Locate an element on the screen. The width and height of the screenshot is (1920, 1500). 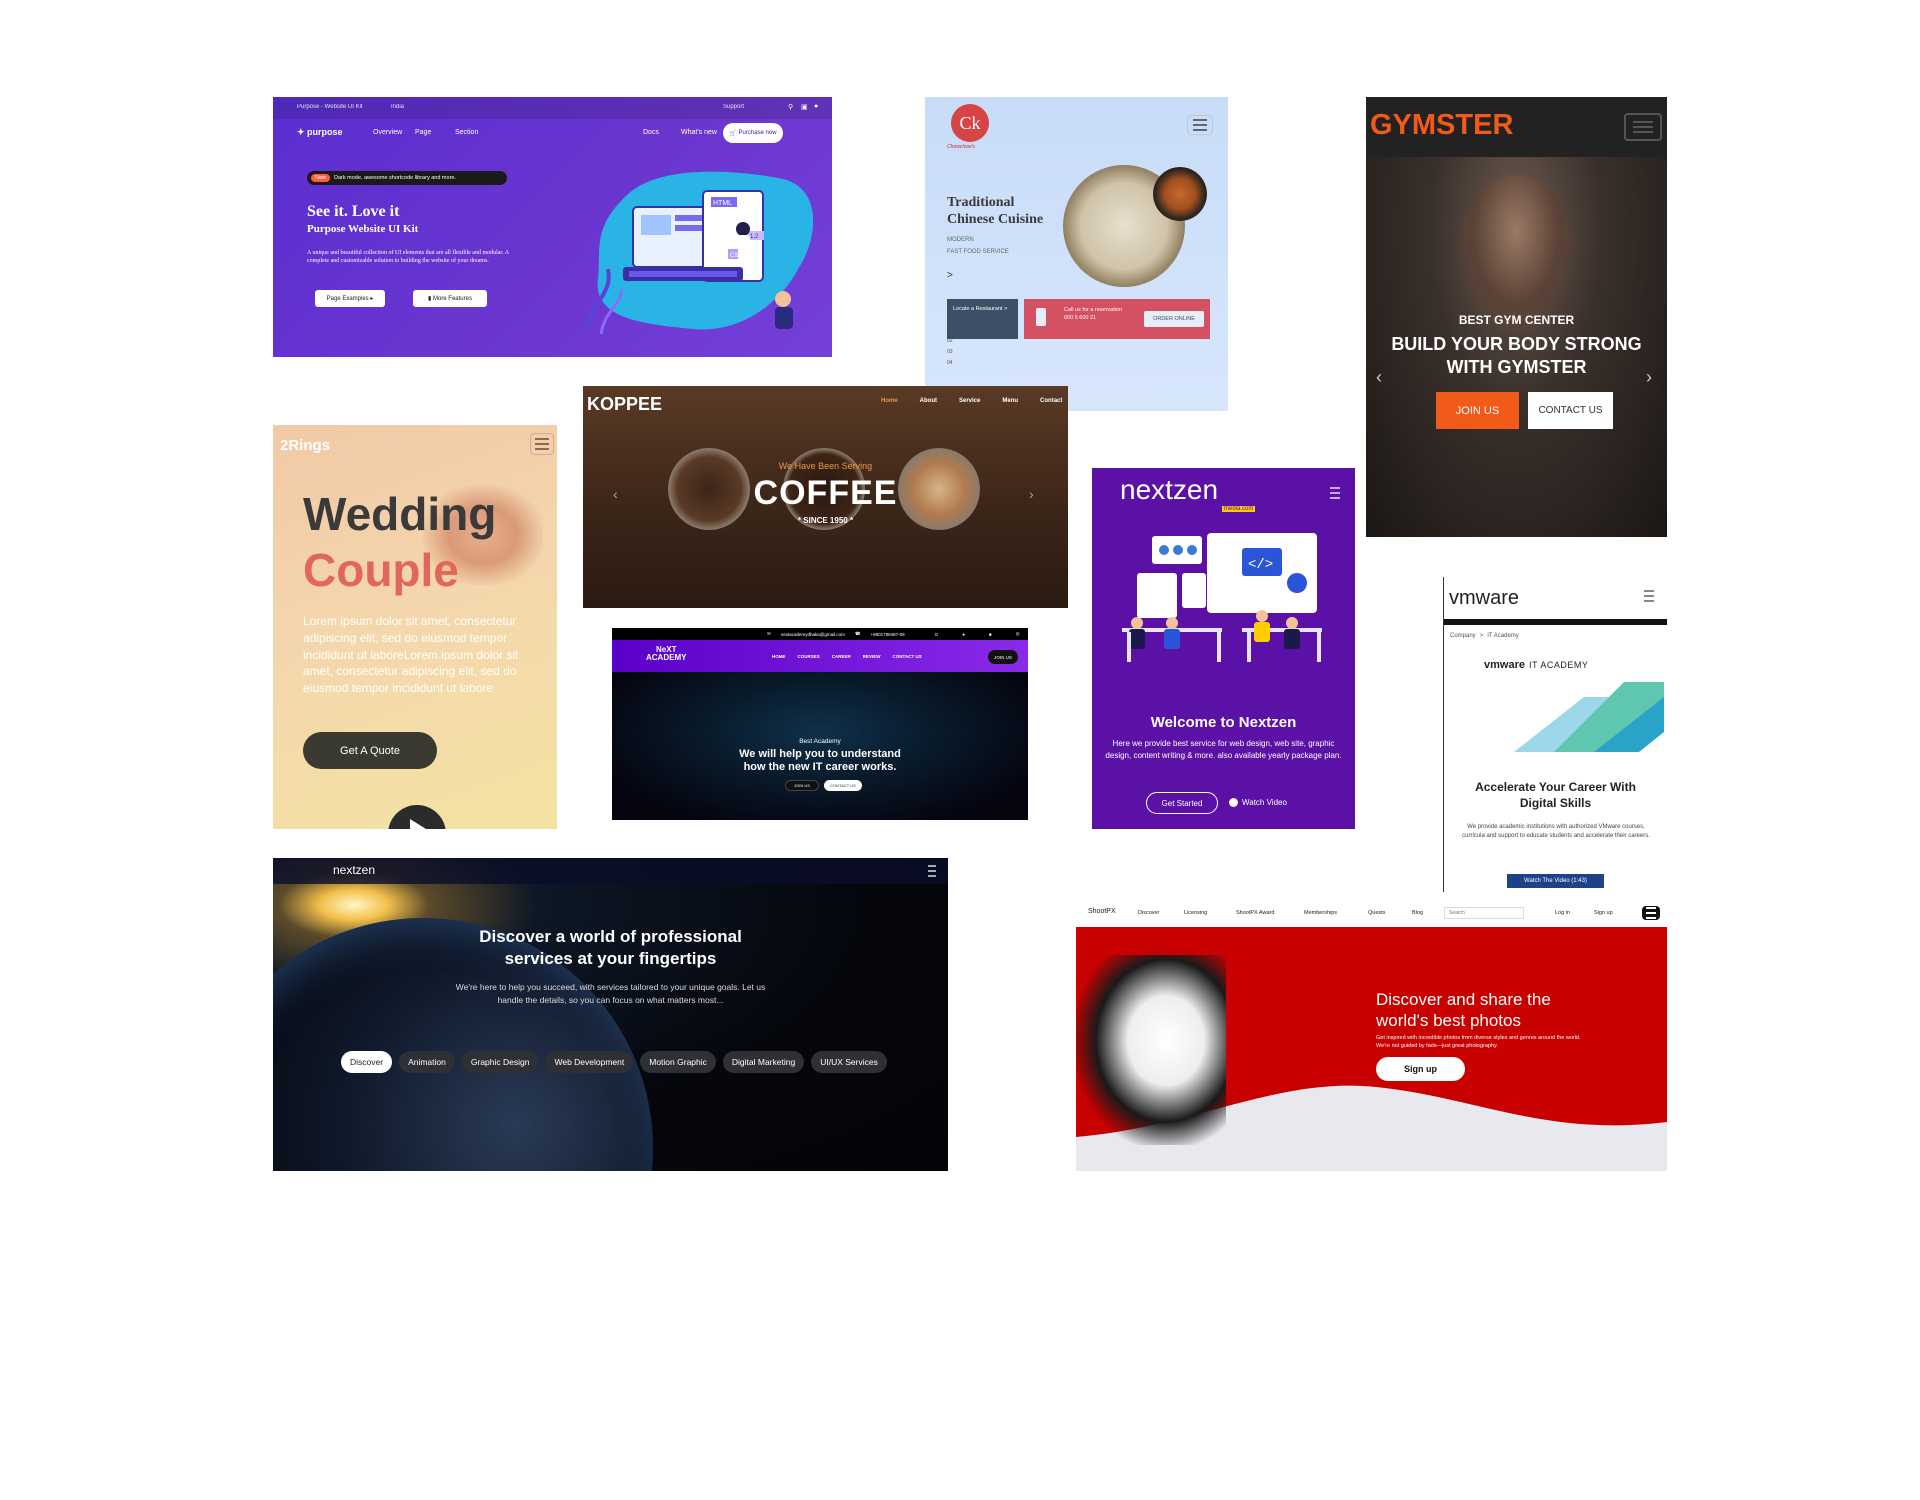
koppee-nav-home: Home is located at coordinates (889, 401).